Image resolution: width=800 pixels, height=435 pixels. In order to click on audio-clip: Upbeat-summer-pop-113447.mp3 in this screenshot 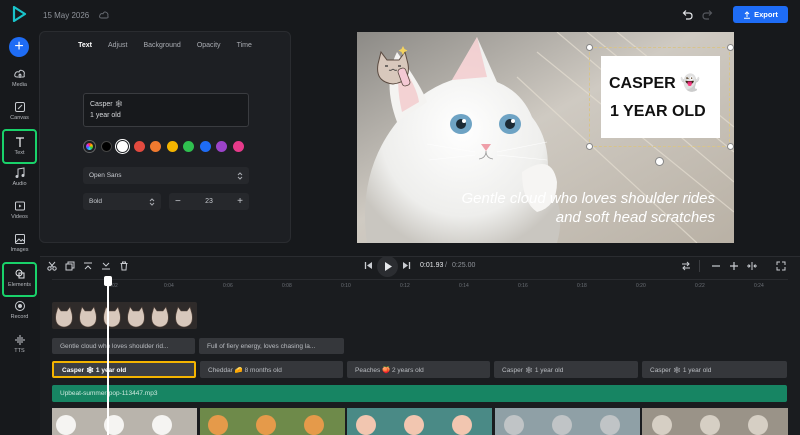, I will do `click(419, 393)`.